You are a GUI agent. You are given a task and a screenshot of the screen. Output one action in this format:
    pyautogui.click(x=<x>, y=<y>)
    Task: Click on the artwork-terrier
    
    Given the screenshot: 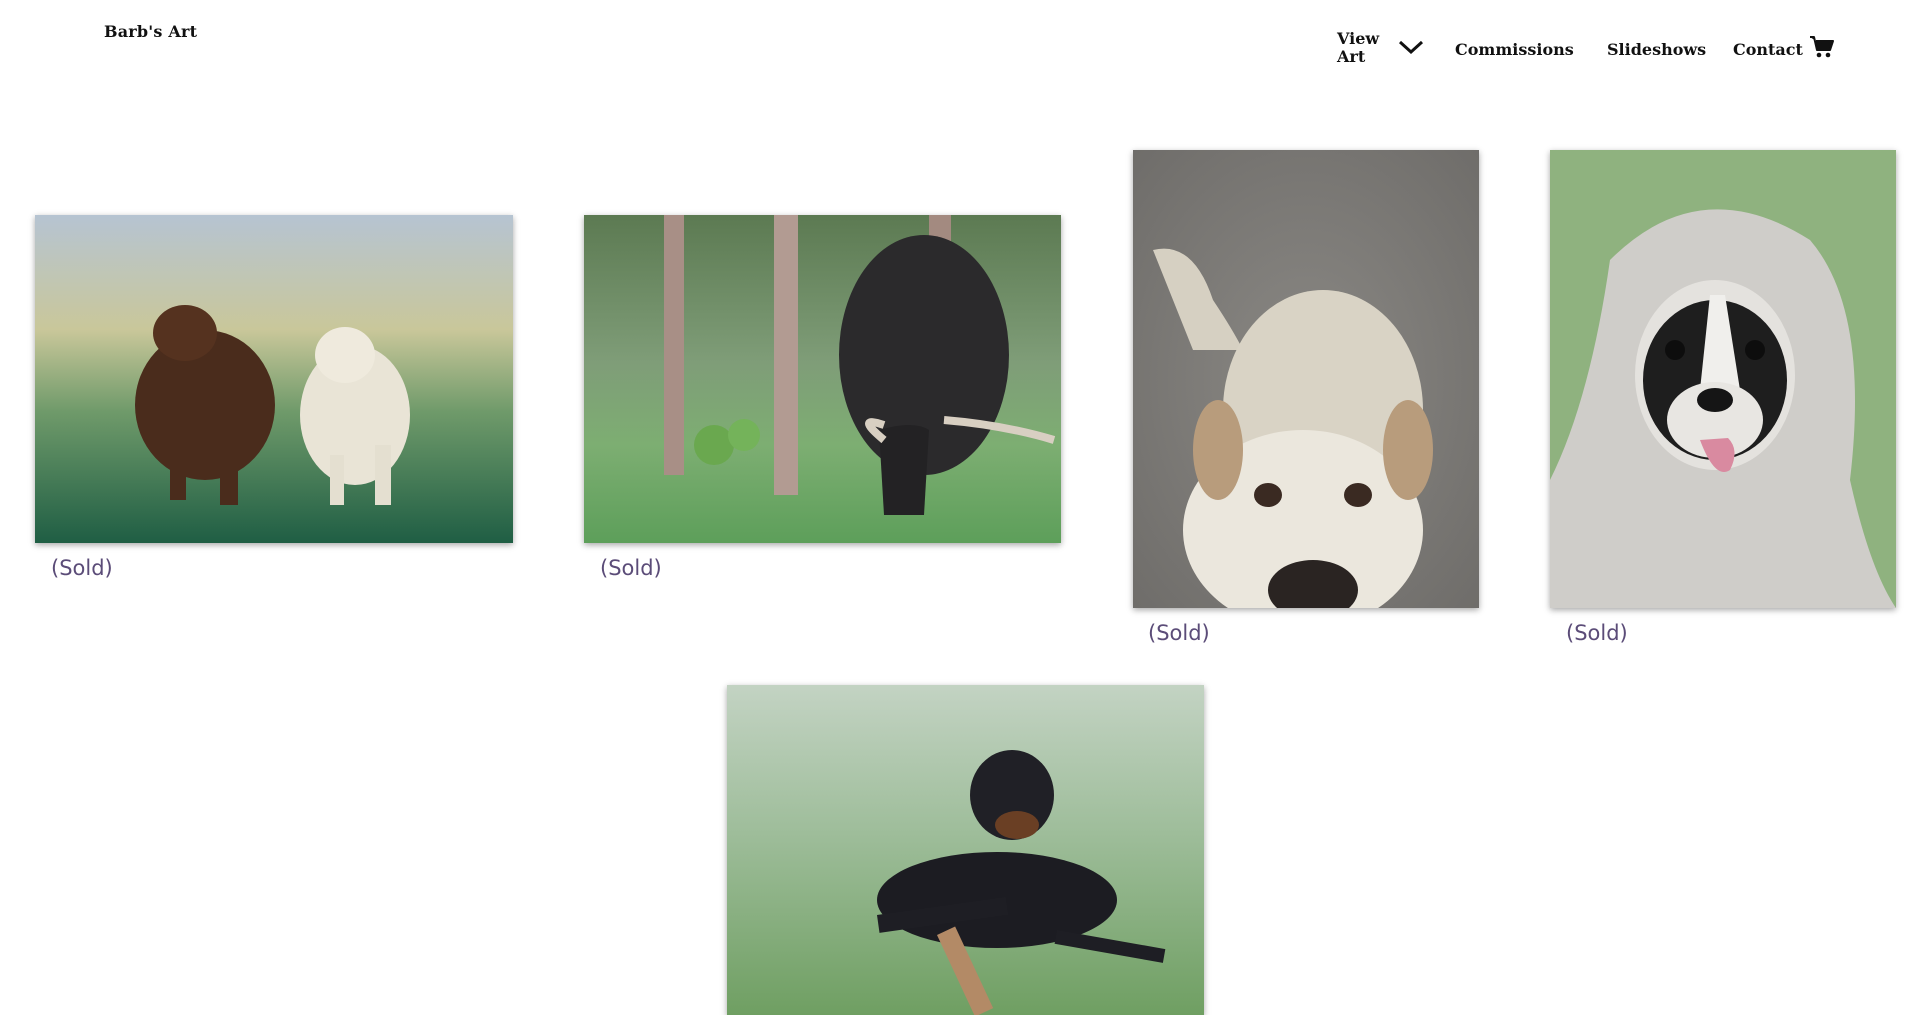 What is the action you would take?
    pyautogui.click(x=1306, y=379)
    